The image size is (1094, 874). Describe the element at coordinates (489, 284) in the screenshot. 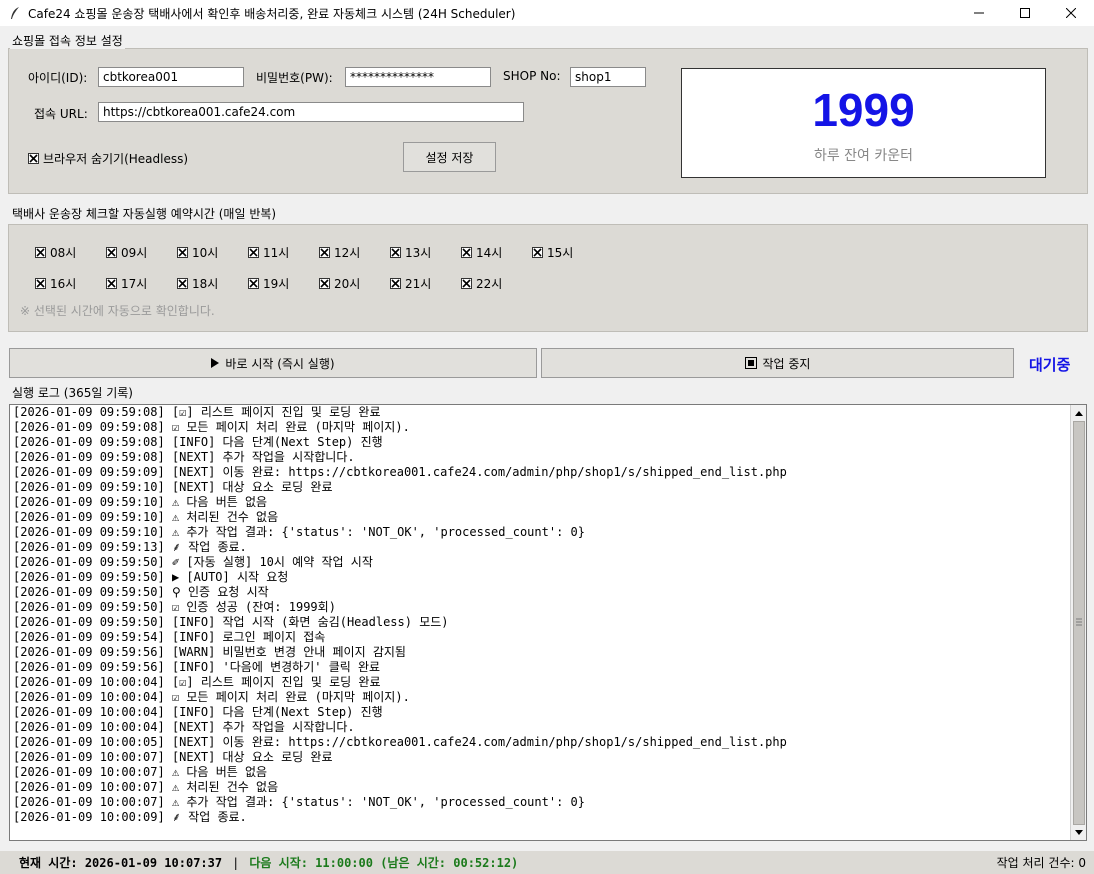

I see `hour-label: 22시` at that location.